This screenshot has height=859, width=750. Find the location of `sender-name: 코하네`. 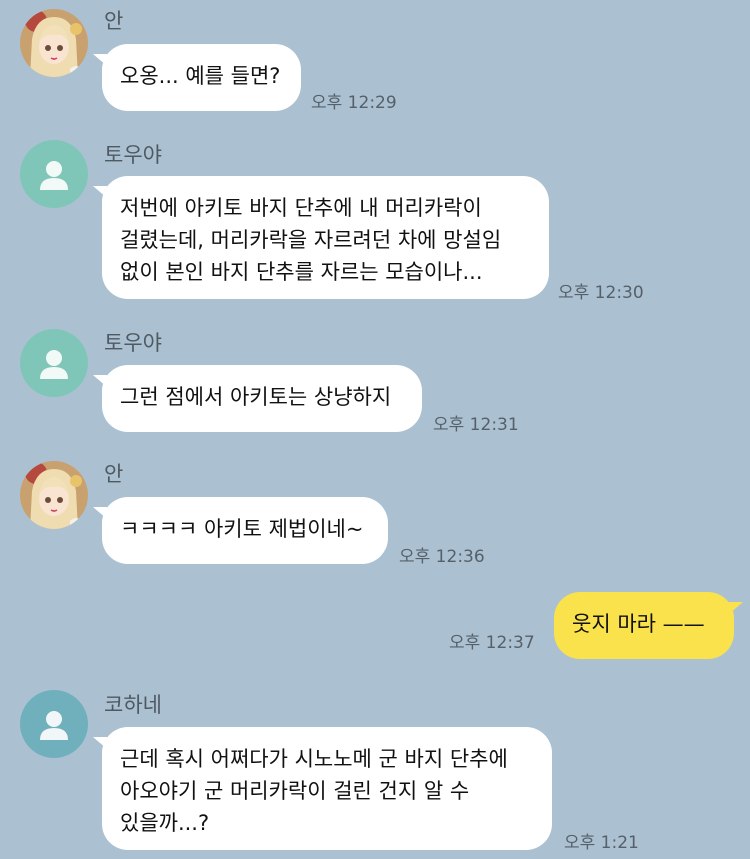

sender-name: 코하네 is located at coordinates (133, 705).